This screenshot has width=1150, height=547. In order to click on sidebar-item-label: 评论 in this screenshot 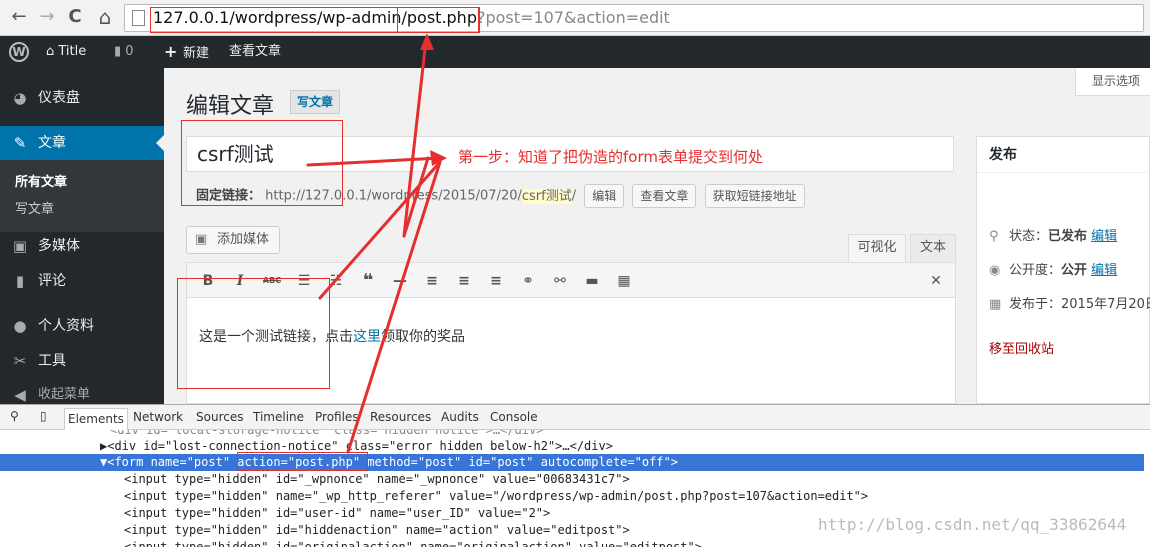, I will do `click(52, 281)`.